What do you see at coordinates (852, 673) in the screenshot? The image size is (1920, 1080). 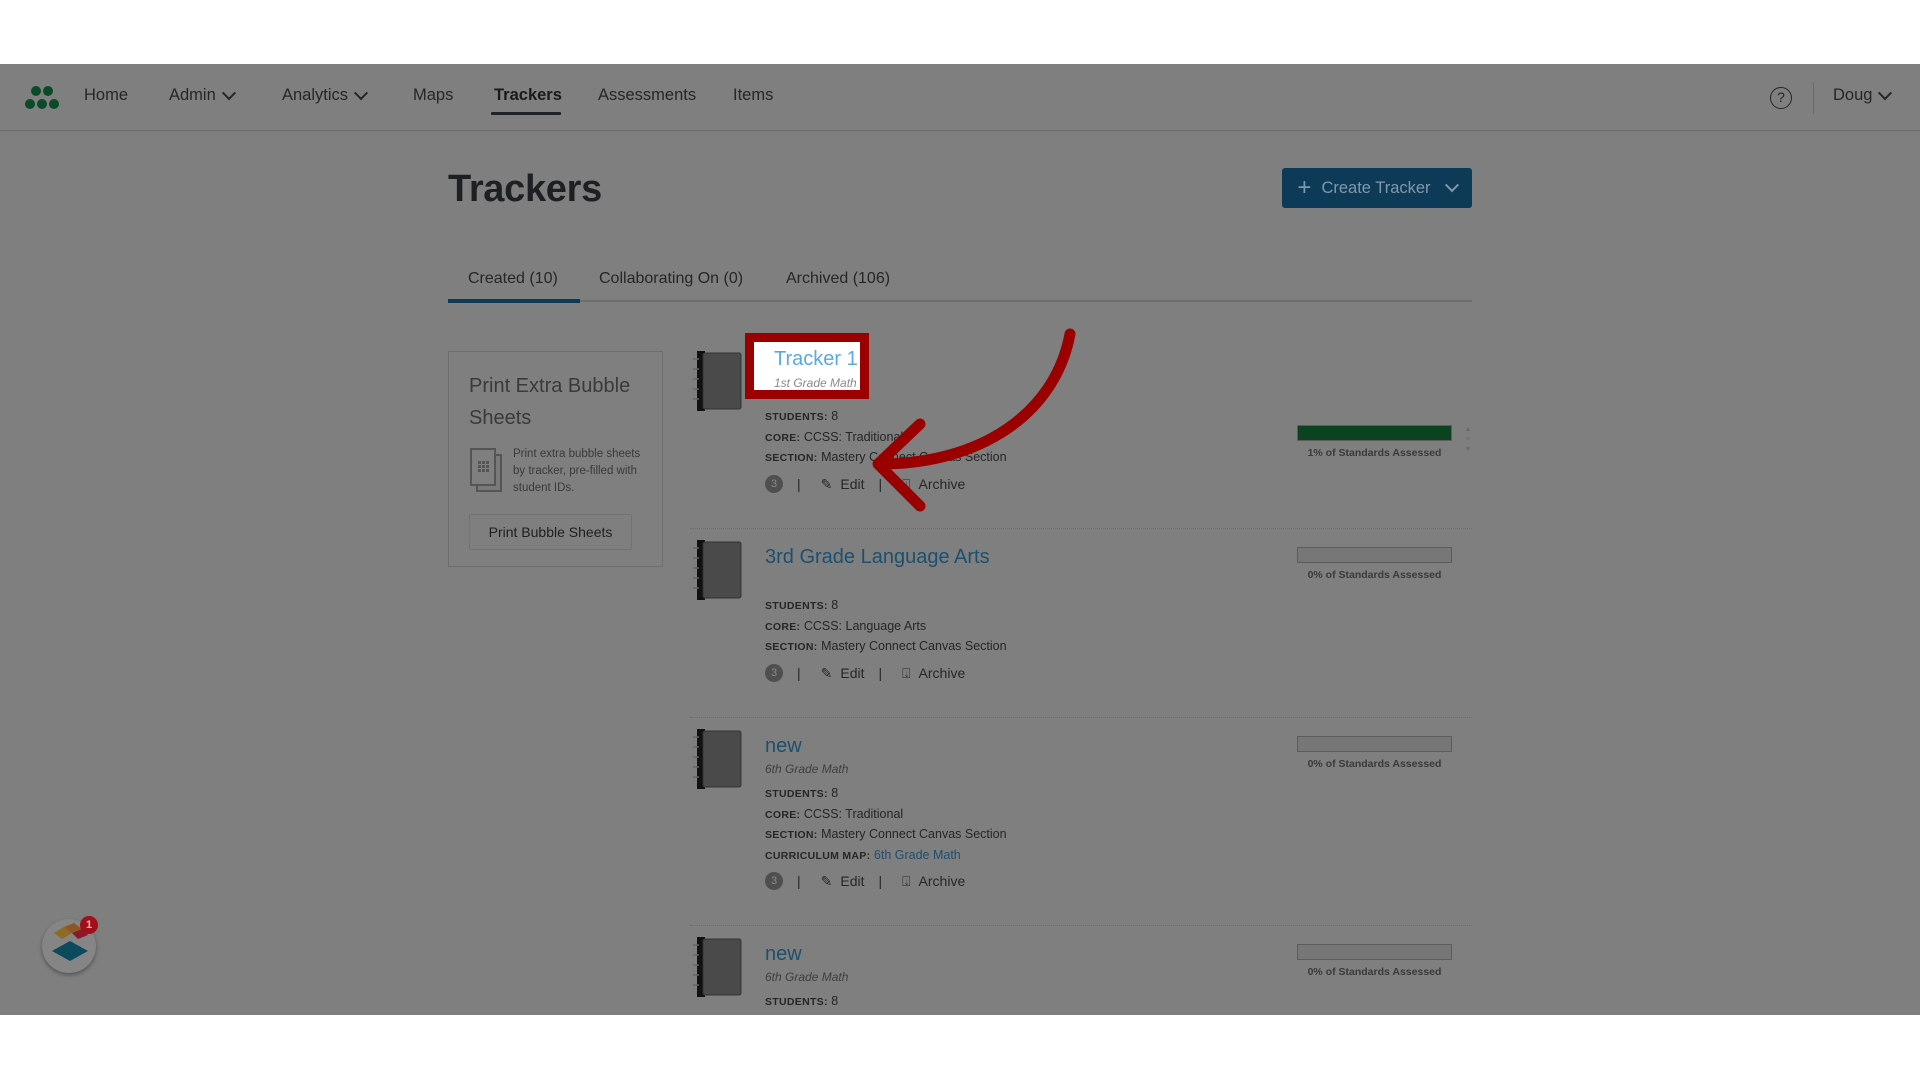 I see `edit-label: Edit` at bounding box center [852, 673].